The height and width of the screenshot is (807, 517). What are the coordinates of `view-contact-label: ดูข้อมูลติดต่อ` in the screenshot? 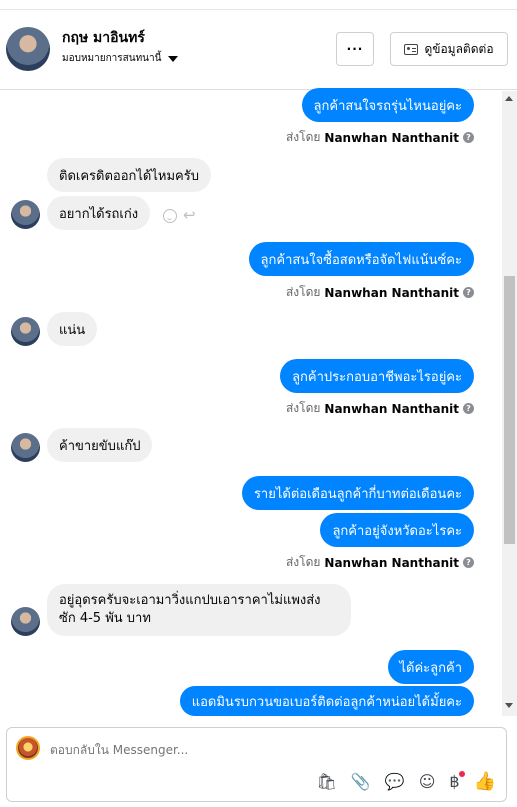 It's located at (459, 48).